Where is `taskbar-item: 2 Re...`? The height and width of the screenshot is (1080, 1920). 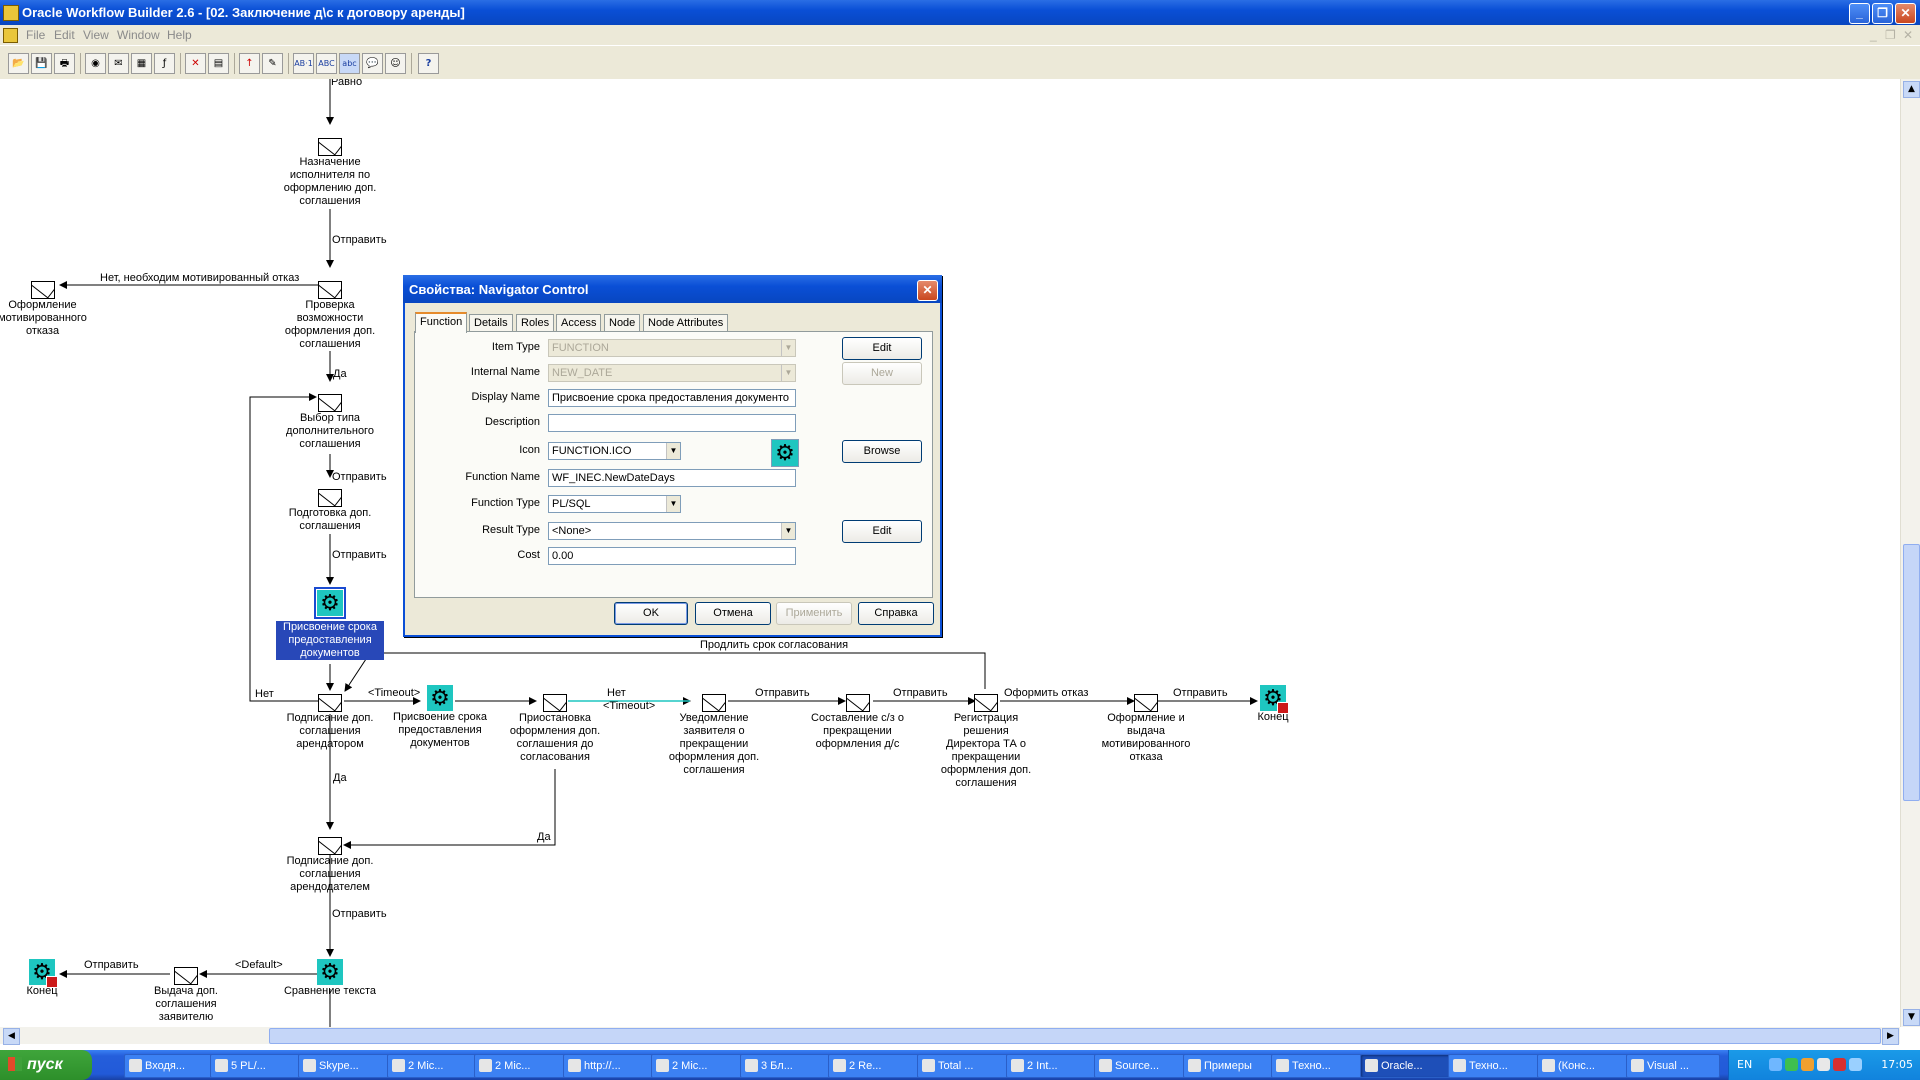 taskbar-item: 2 Re... is located at coordinates (875, 1066).